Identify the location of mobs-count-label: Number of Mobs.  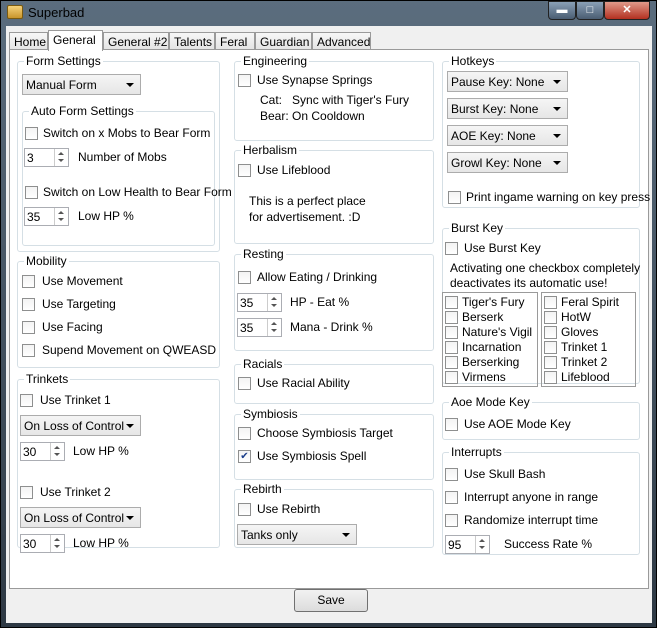
(122, 157).